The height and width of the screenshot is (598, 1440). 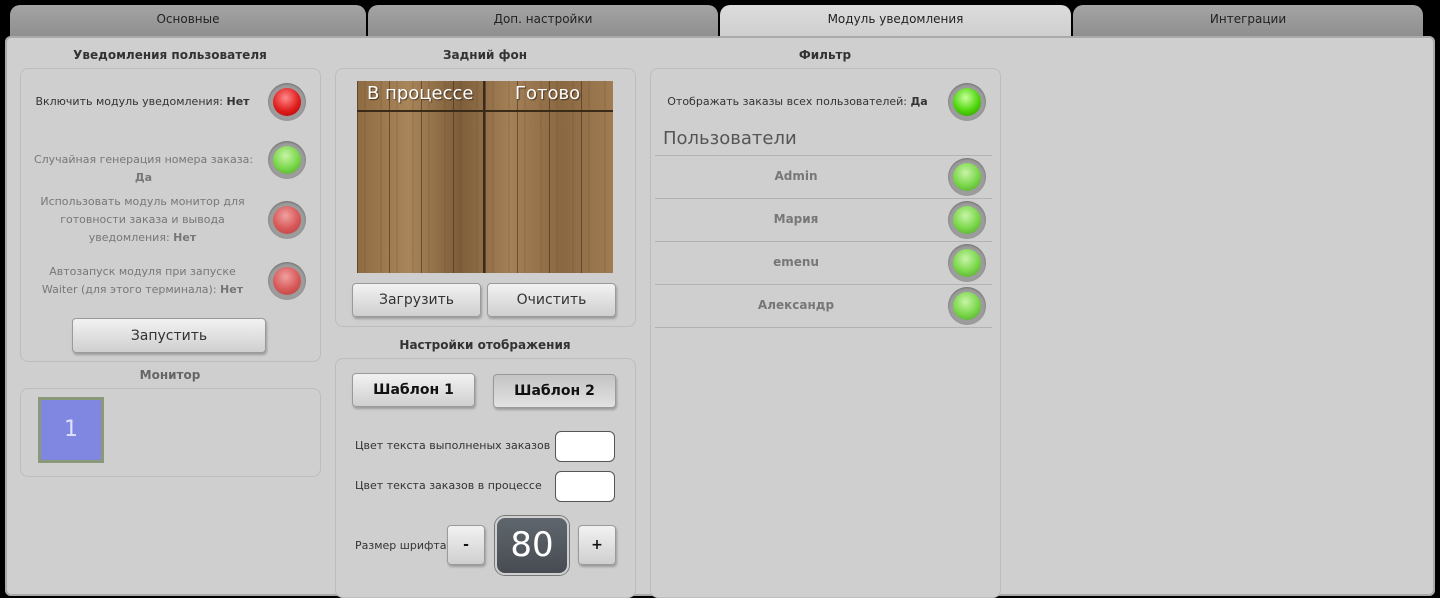 I want to click on done-color-input, so click(x=585, y=446).